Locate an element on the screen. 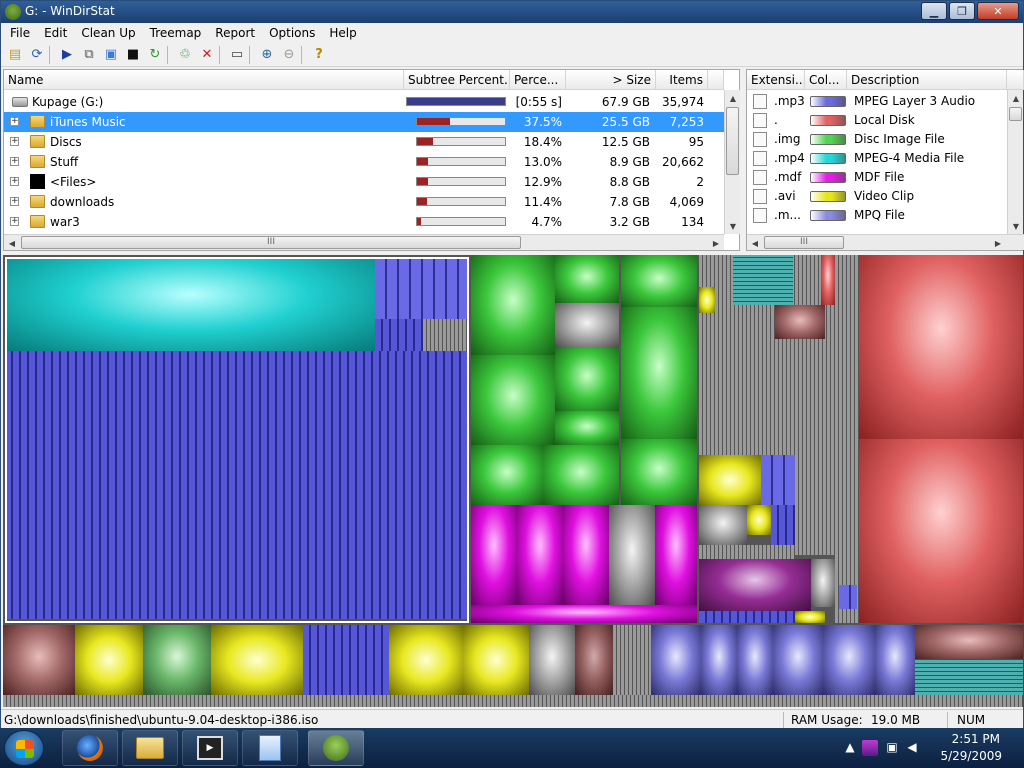  menu-options: Options is located at coordinates (292, 33).